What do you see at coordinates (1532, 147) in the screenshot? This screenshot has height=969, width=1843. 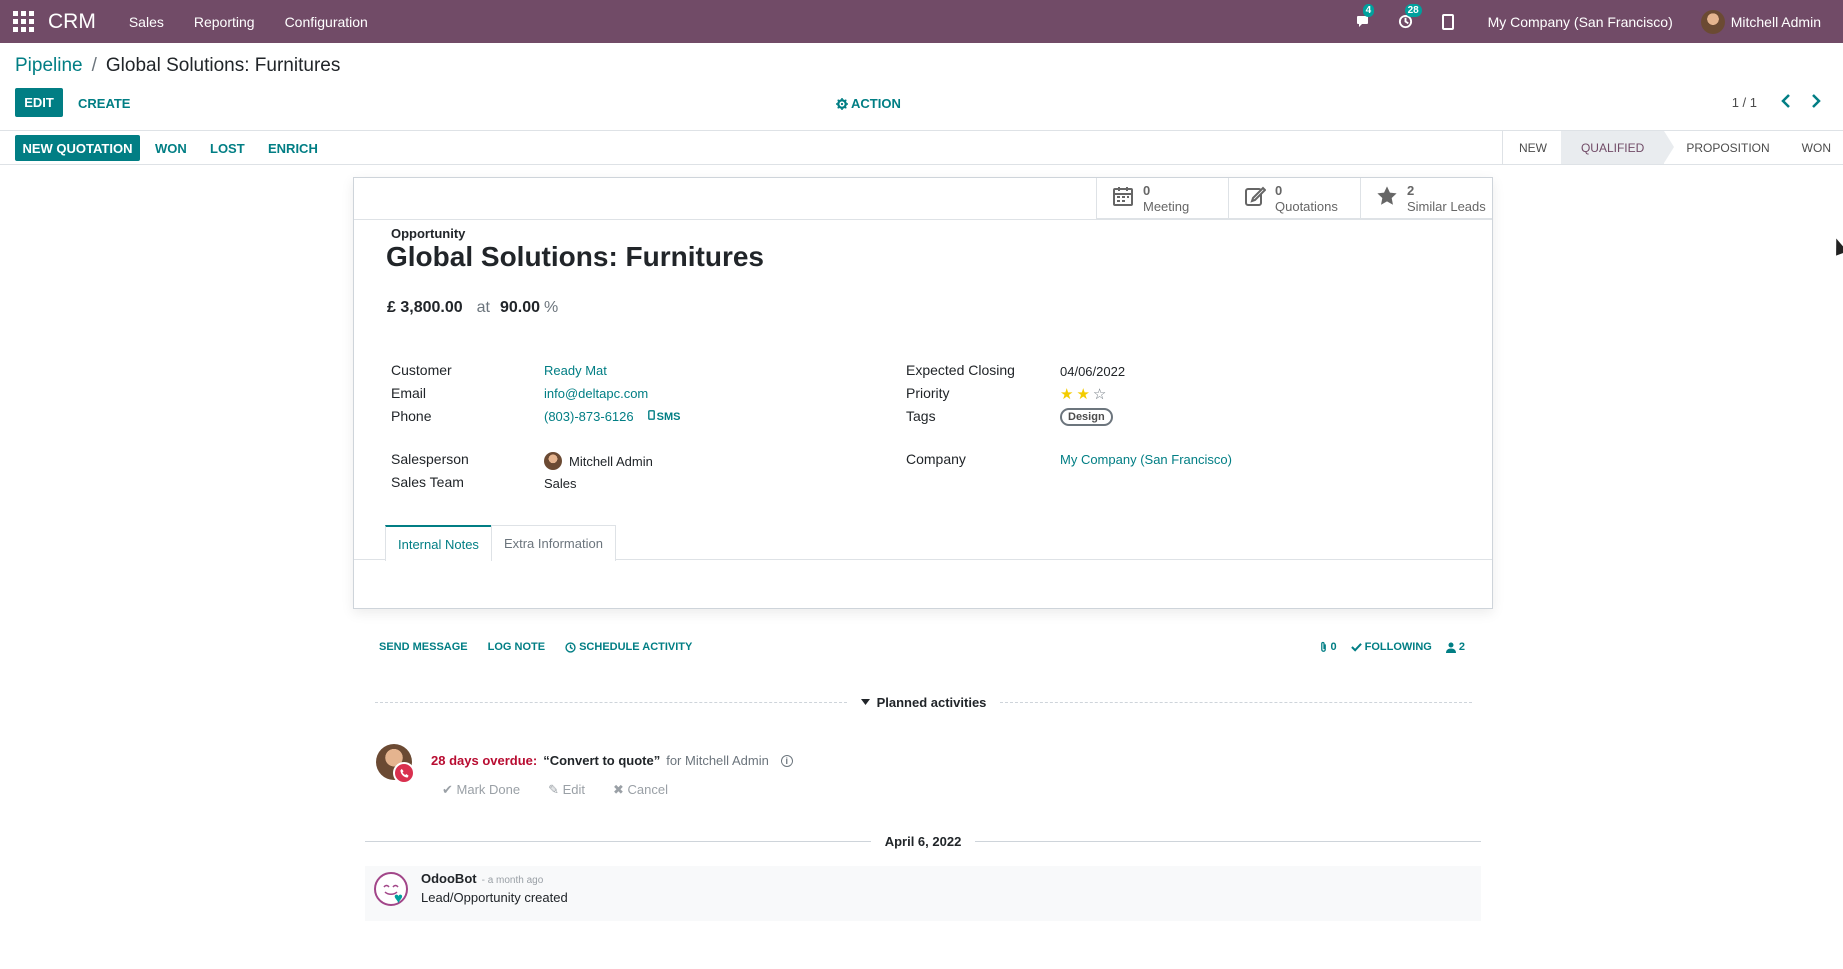 I see `stage-new: NEW` at bounding box center [1532, 147].